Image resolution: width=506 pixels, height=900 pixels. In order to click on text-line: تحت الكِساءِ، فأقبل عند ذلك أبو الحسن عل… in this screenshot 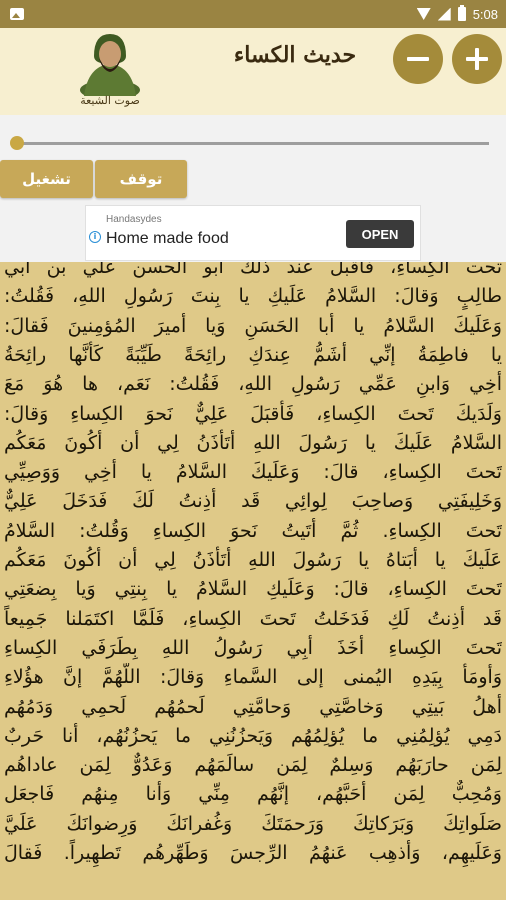, I will do `click(253, 270)`.